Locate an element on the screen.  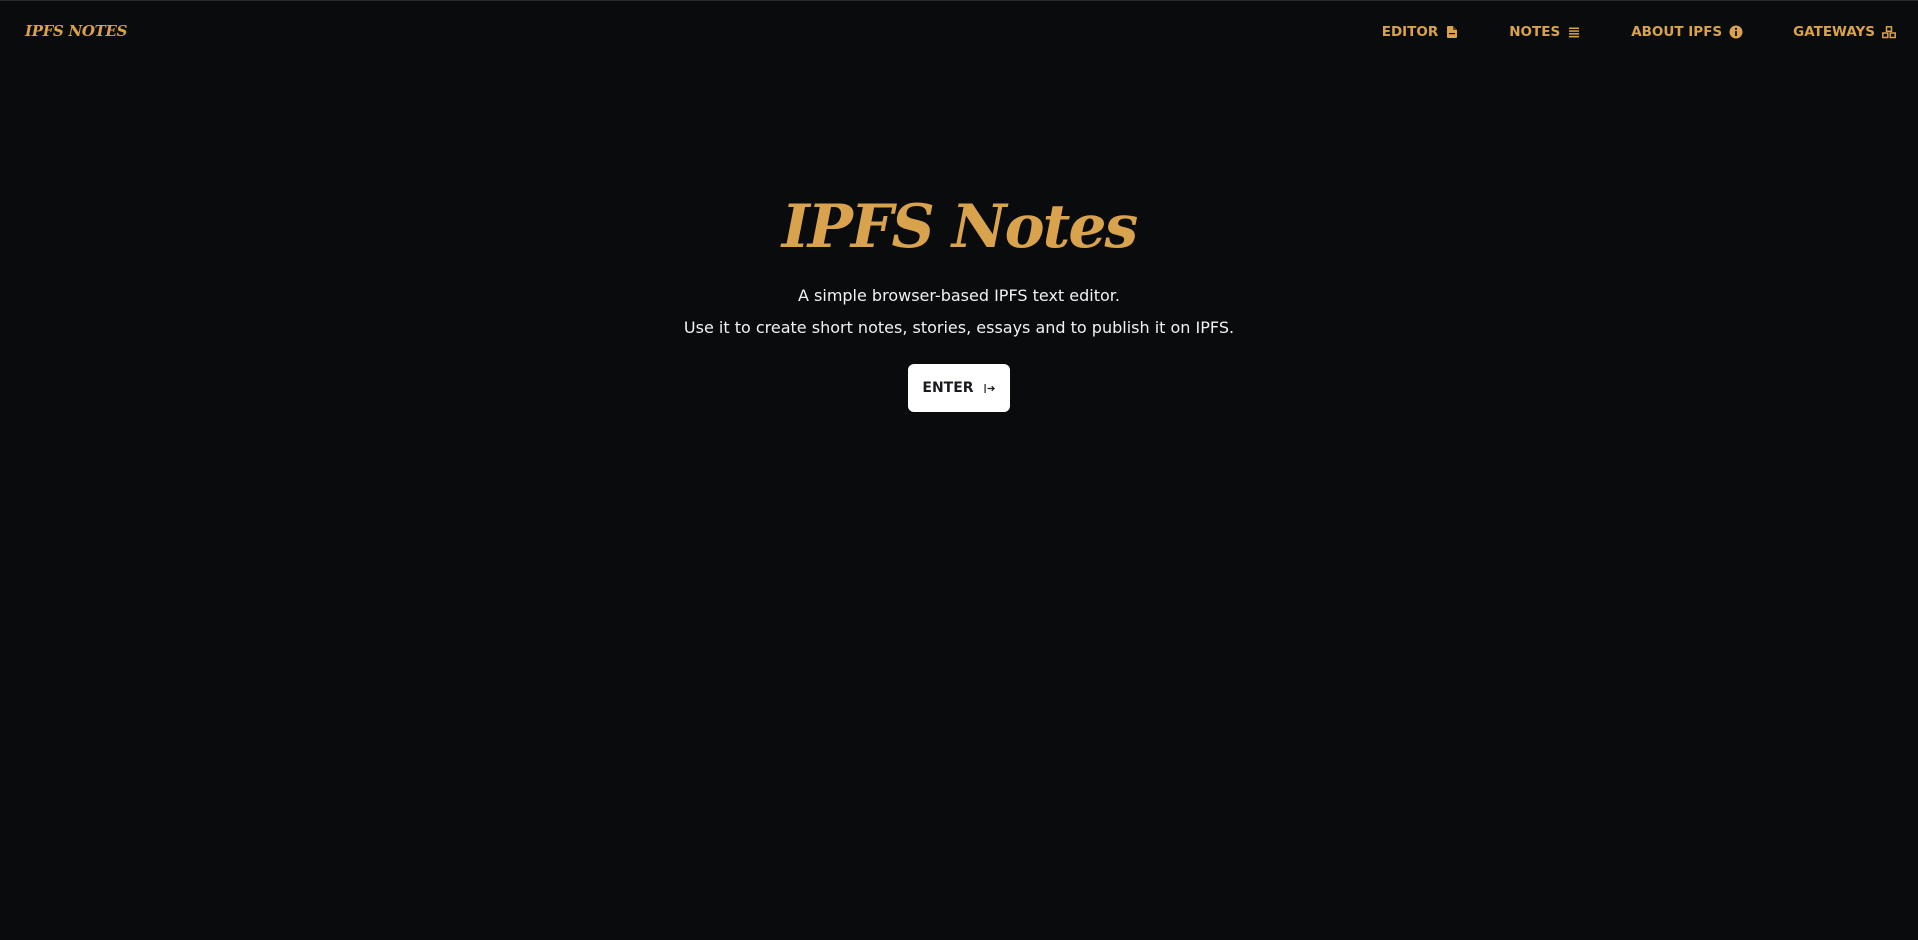
enter-button: ENTER is located at coordinates (959, 388).